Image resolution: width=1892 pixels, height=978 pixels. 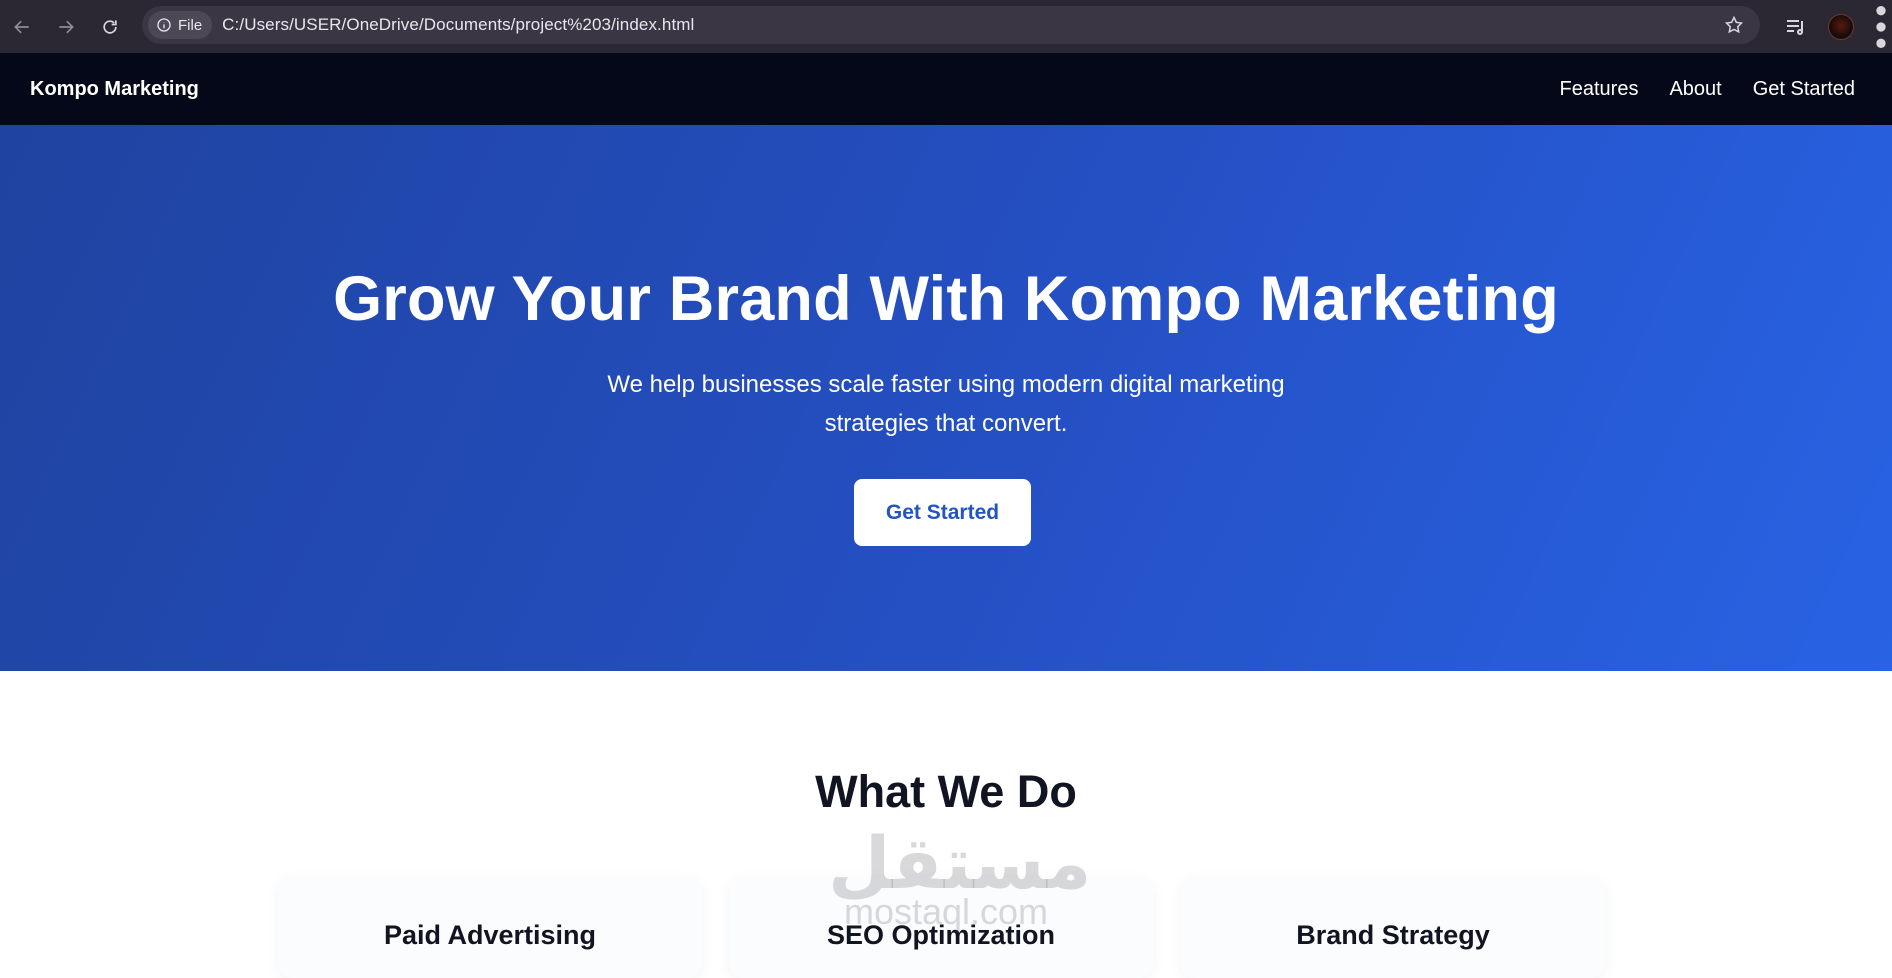 What do you see at coordinates (946, 299) in the screenshot?
I see `hero-title: Grow Your Brand With Kompo Marketing` at bounding box center [946, 299].